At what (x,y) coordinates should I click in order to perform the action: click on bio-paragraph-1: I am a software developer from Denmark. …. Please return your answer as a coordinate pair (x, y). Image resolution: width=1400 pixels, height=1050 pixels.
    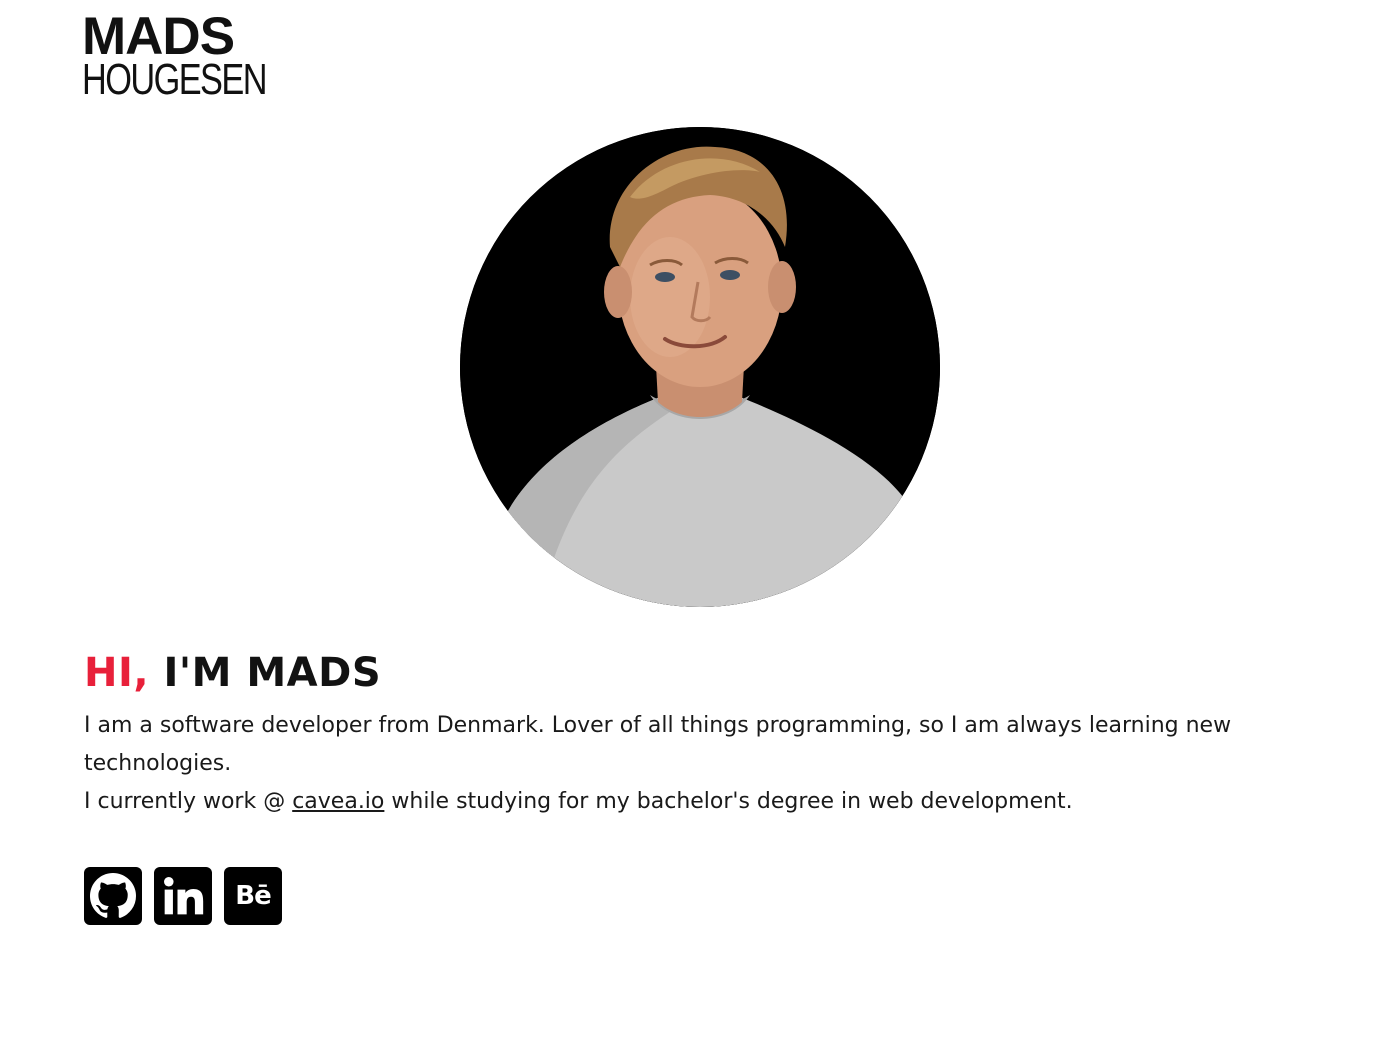
    Looking at the image, I should click on (658, 744).